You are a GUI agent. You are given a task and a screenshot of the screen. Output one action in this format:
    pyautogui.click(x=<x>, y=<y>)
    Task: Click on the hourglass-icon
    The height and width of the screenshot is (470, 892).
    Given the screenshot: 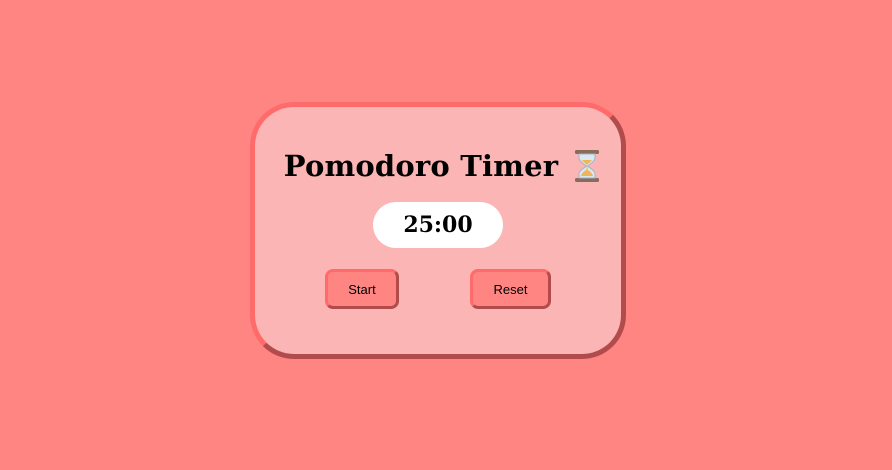 What is the action you would take?
    pyautogui.click(x=587, y=166)
    